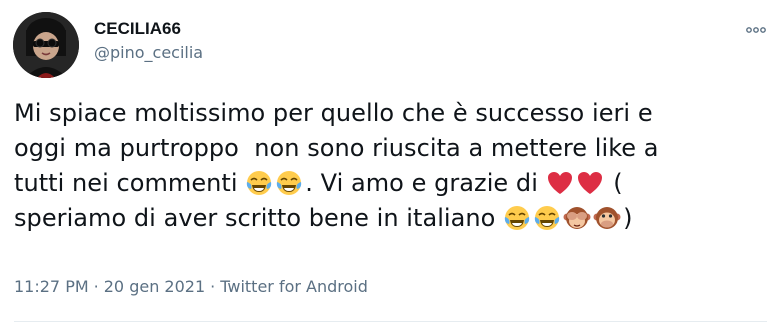  Describe the element at coordinates (148, 53) in the screenshot. I see `user-handle: @pino_cecilia` at that location.